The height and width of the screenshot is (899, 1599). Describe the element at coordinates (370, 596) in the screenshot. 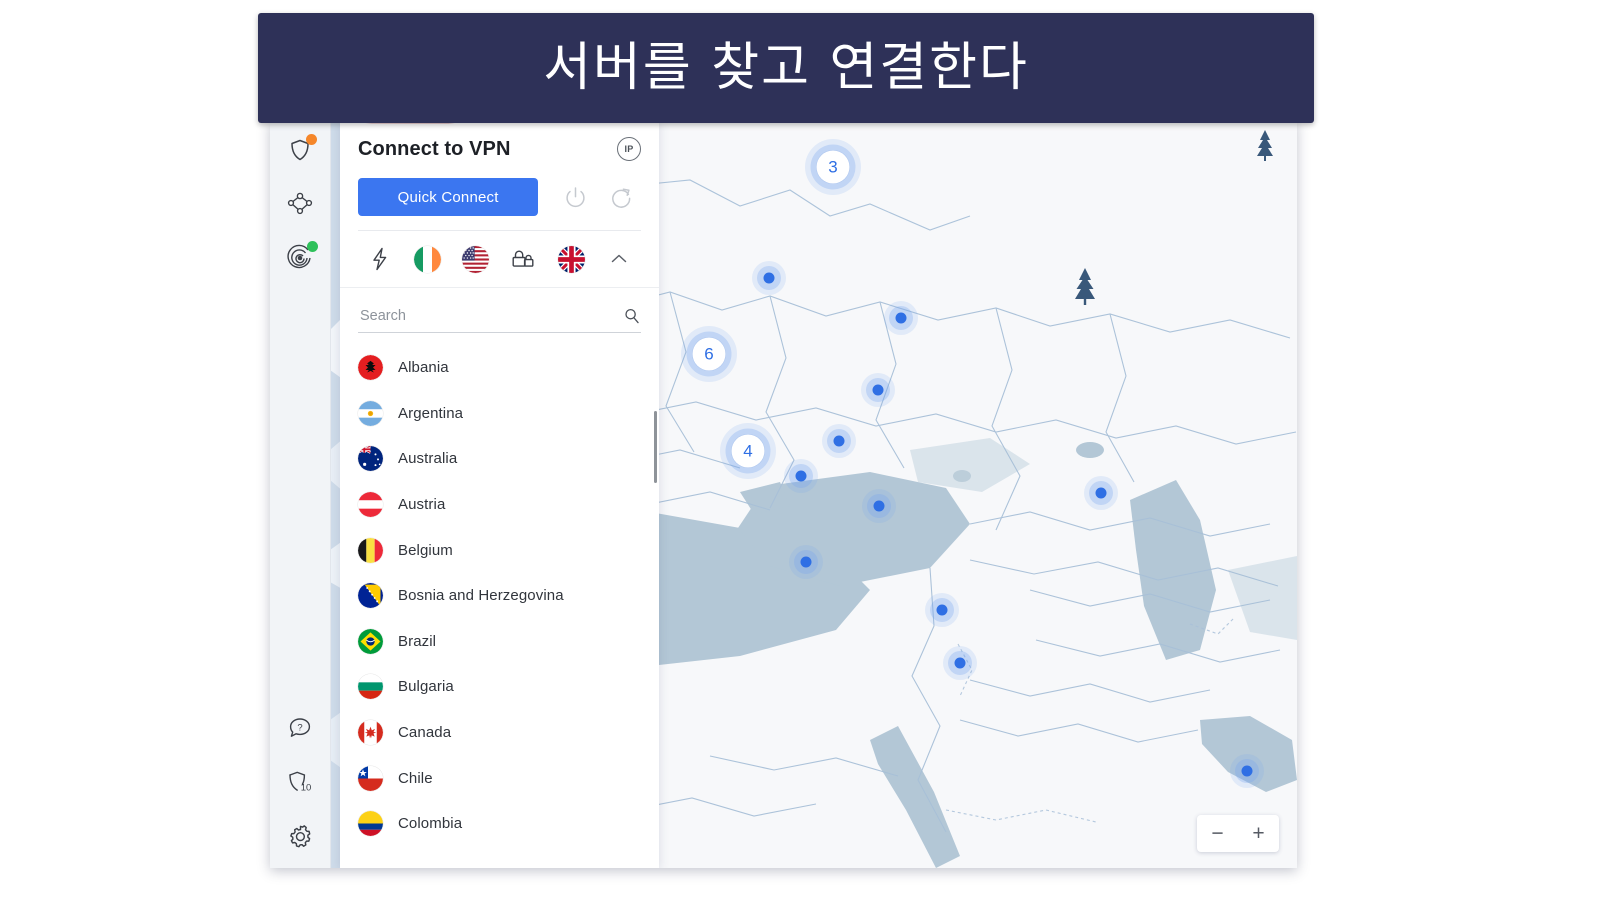

I see `flag-ba-icon` at that location.